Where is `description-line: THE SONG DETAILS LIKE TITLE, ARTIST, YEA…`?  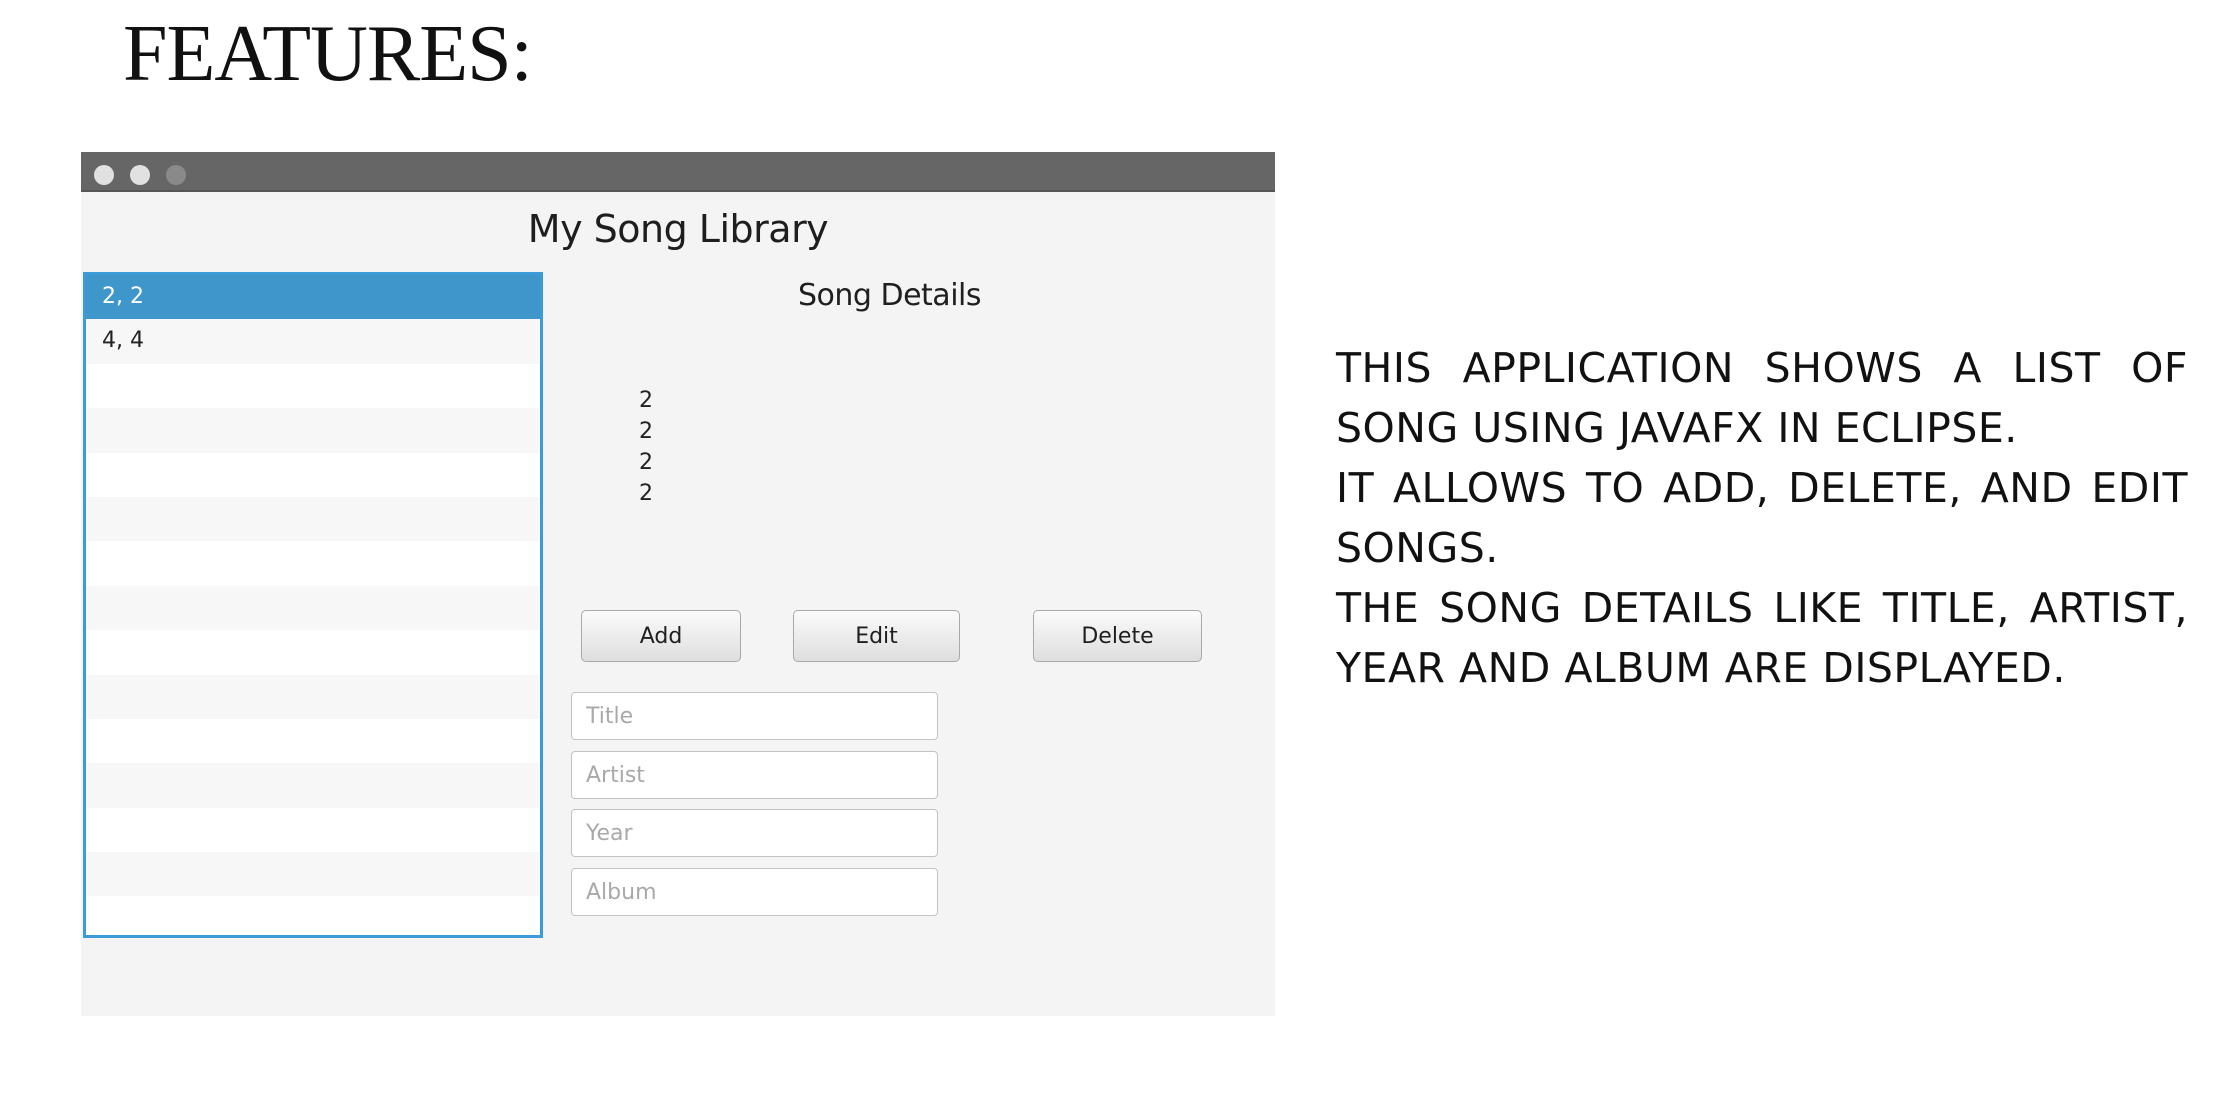
description-line: THE SONG DETAILS LIKE TITLE, ARTIST, YEA… is located at coordinates (1762, 638).